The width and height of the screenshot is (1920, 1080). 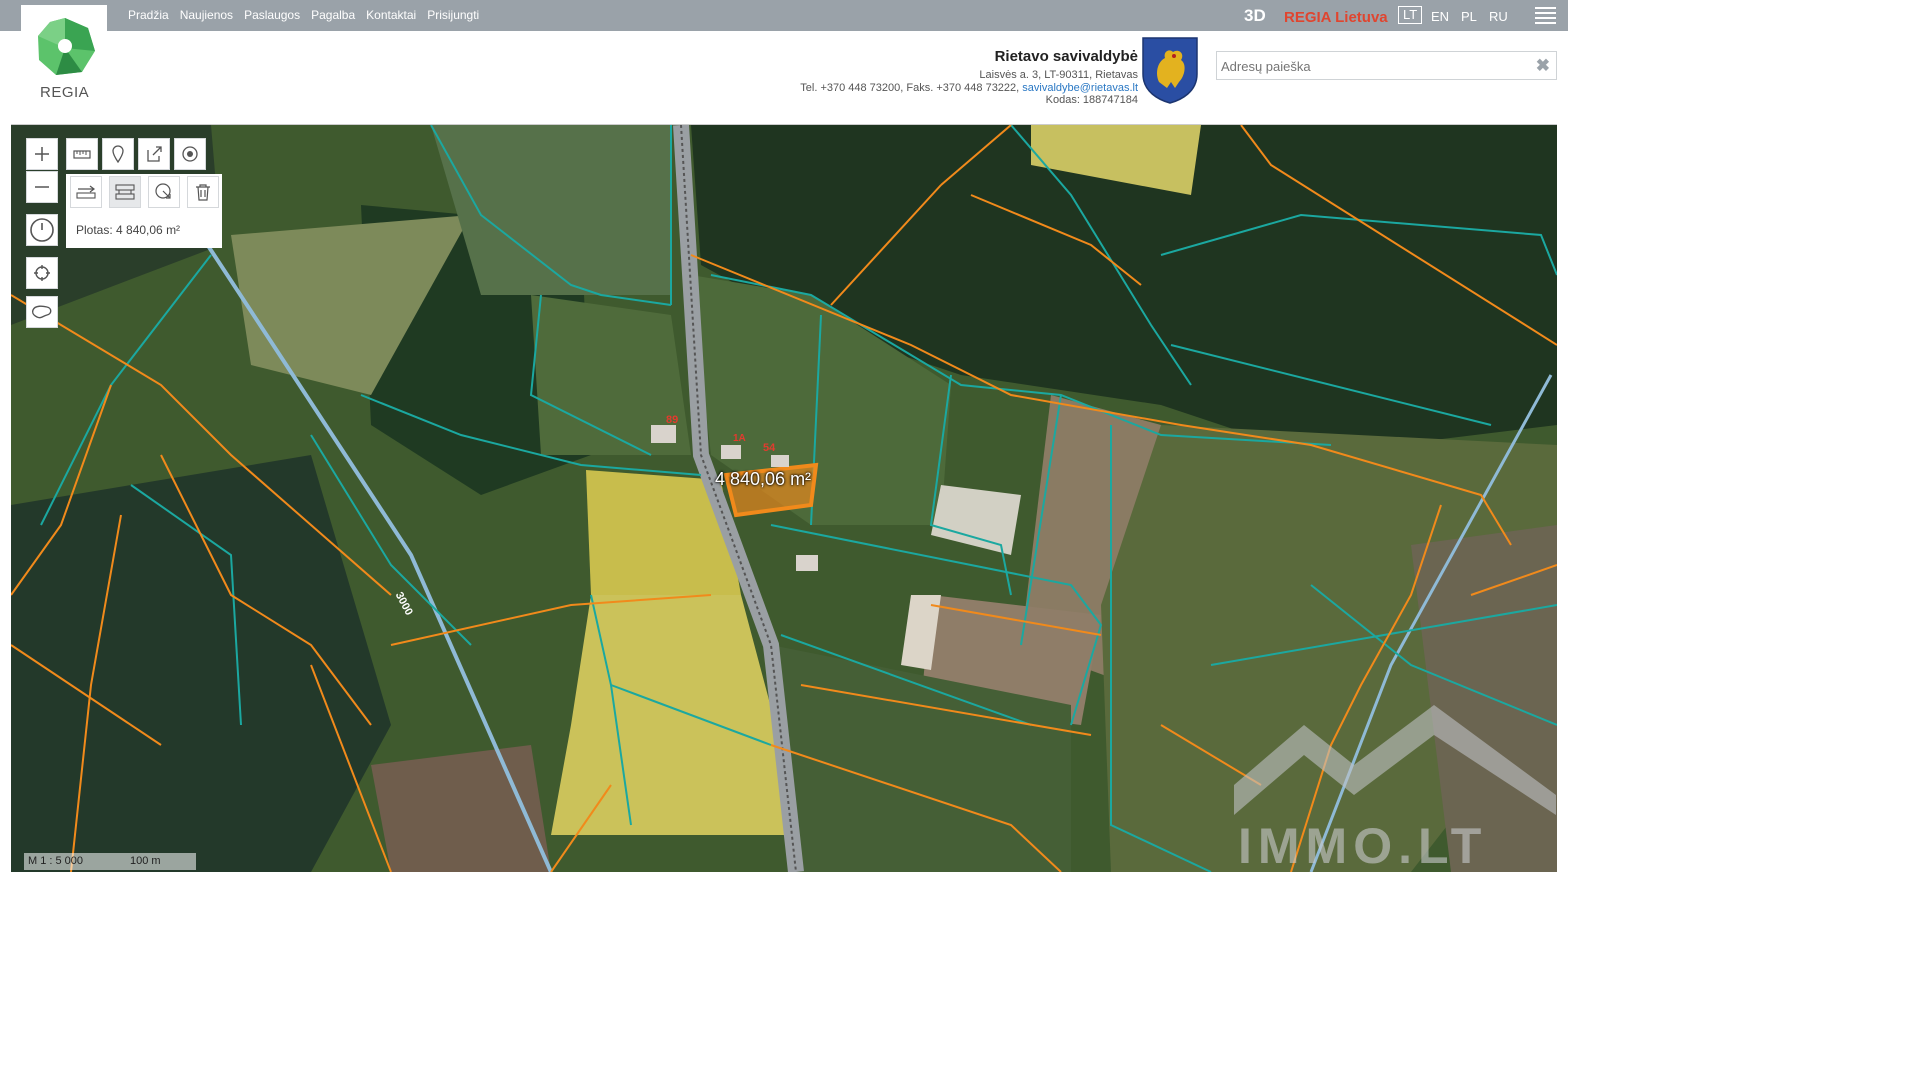 I want to click on ruler-icon, so click(x=82, y=154).